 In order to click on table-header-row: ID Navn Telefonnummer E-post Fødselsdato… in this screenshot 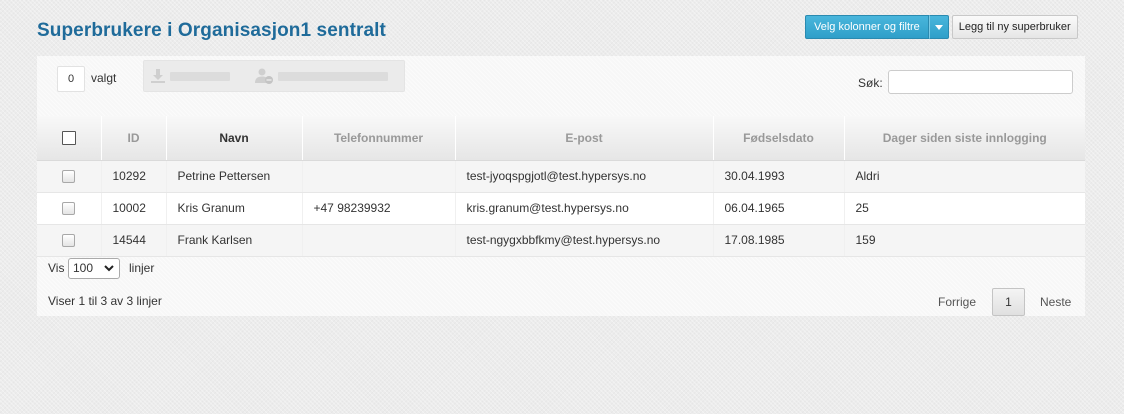, I will do `click(561, 138)`.